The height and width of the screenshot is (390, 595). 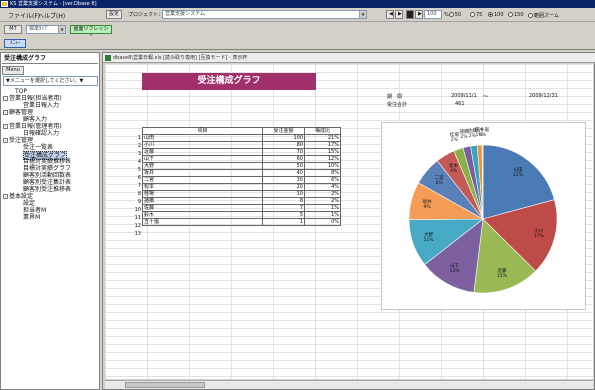 I want to click on zoom-radio-50: % 50, so click(x=452, y=15).